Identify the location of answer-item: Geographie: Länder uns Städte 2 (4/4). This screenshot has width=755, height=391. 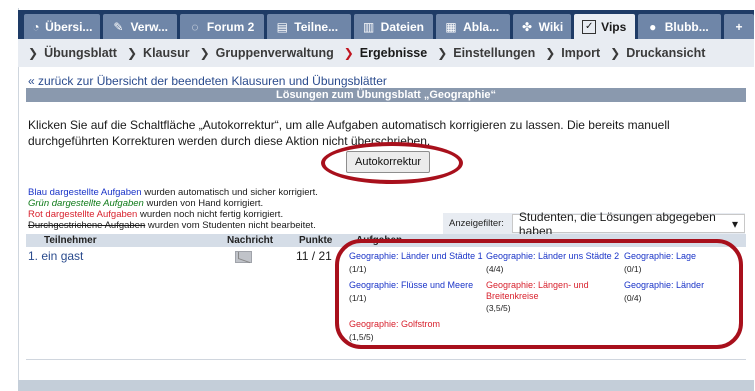
(556, 262).